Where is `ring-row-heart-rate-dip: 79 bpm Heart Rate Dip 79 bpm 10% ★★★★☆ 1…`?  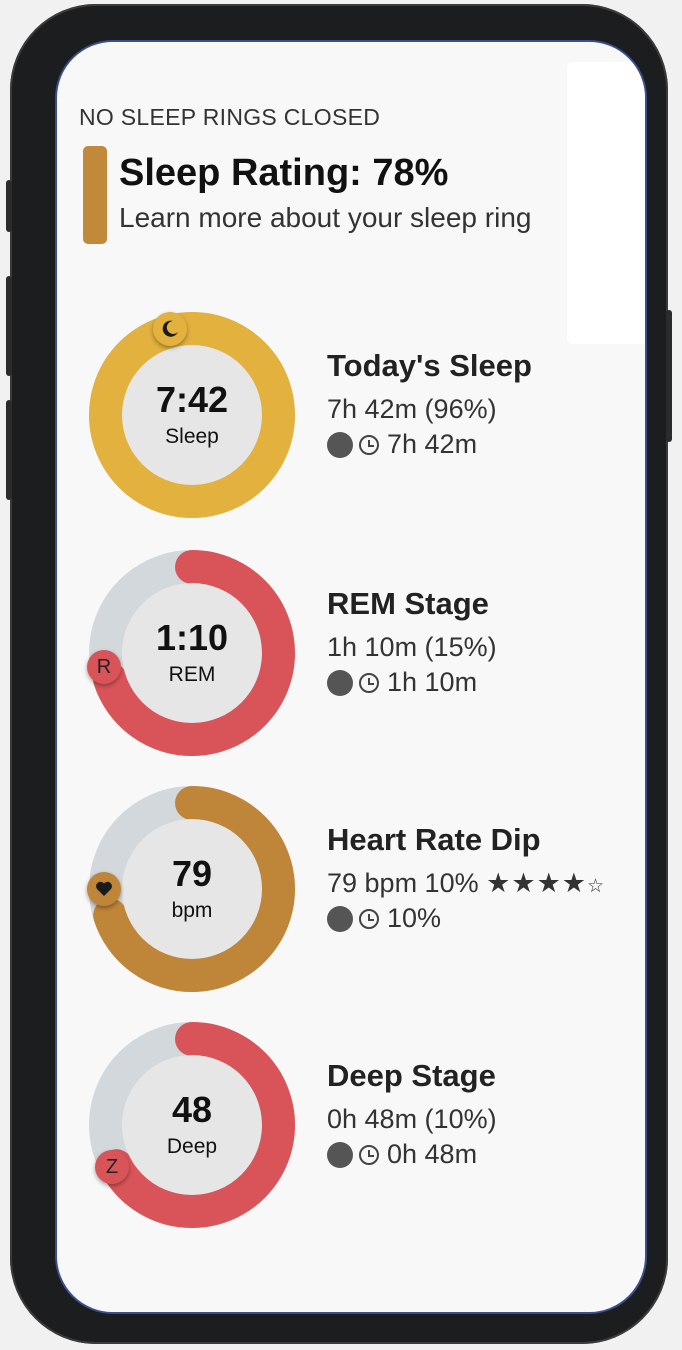 ring-row-heart-rate-dip: 79 bpm Heart Rate Dip 79 bpm 10% ★★★★☆ 1… is located at coordinates (351, 896).